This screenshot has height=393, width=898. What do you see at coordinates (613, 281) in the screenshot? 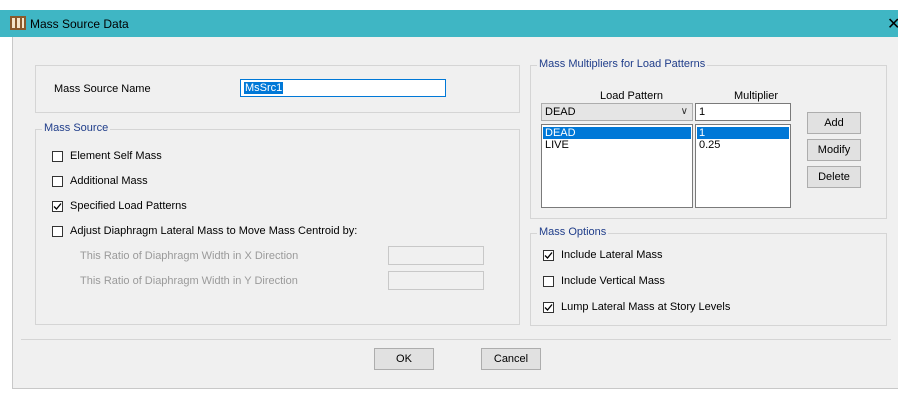
I see `include-vertical-mass-label: Include Vertical Mass` at bounding box center [613, 281].